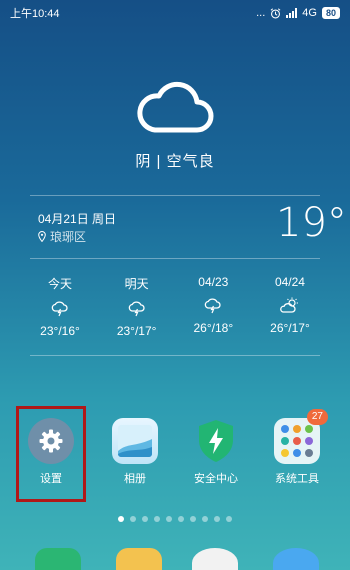 Image resolution: width=350 pixels, height=570 pixels. What do you see at coordinates (136, 284) in the screenshot?
I see `forecast-day-label: 明天` at bounding box center [136, 284].